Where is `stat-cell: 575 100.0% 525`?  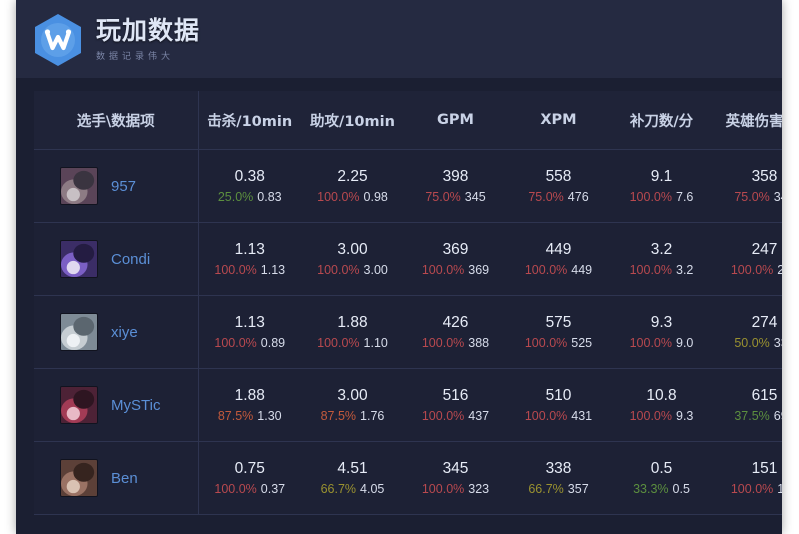
stat-cell: 575 100.0% 525 is located at coordinates (558, 332).